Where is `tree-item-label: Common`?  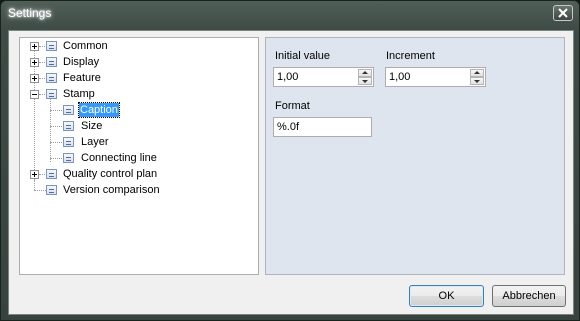
tree-item-label: Common is located at coordinates (85, 46).